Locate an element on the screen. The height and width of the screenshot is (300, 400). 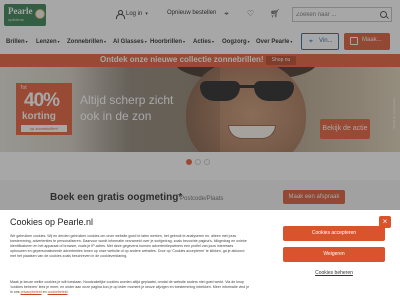
cookie-title: Cookies op Pearle.nl is located at coordinates (52, 222).